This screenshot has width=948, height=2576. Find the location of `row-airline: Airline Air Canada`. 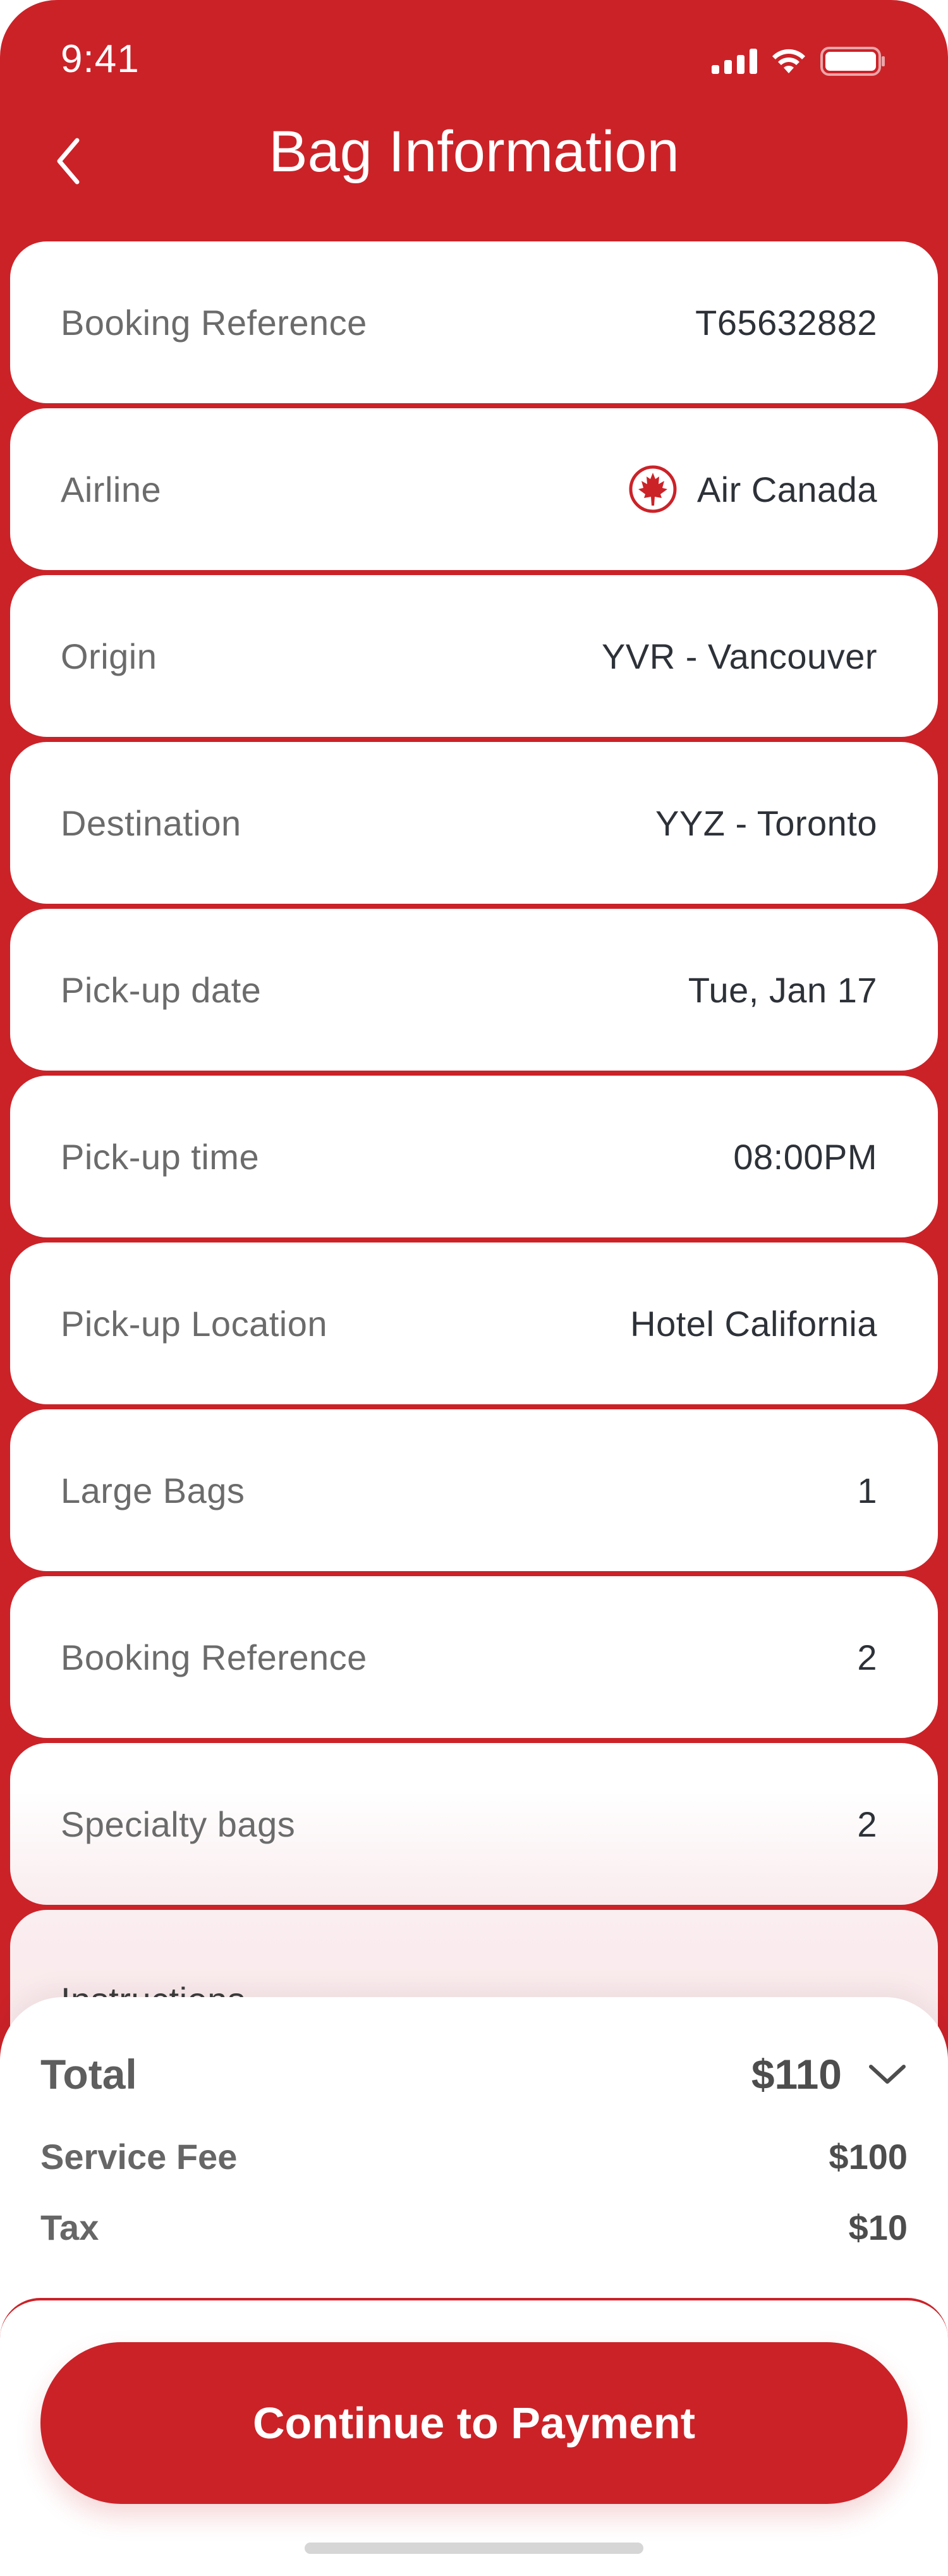

row-airline: Airline Air Canada is located at coordinates (474, 489).